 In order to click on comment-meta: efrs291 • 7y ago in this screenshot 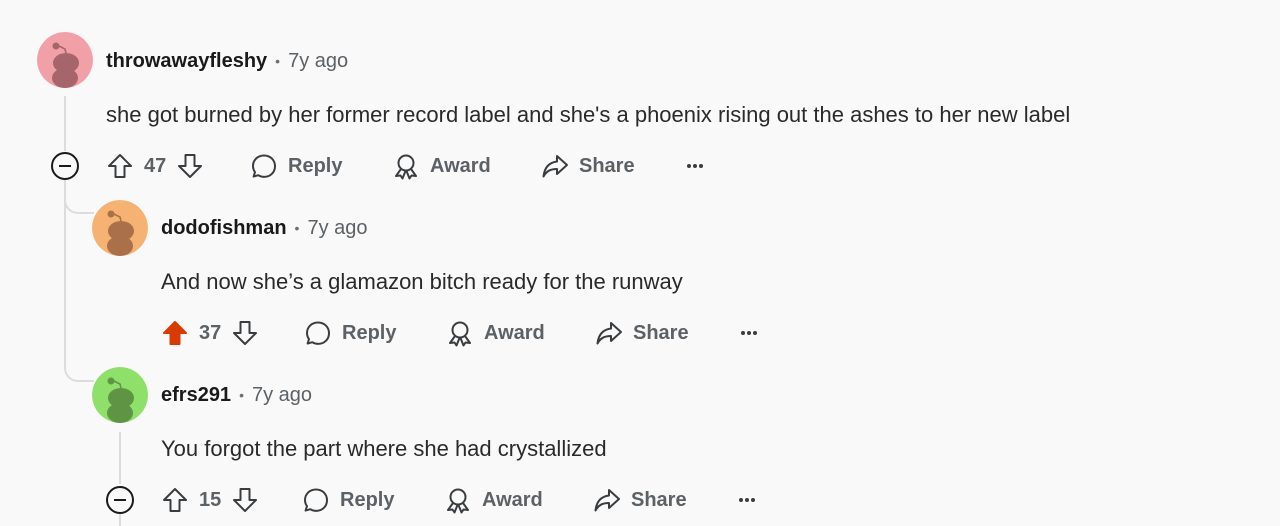, I will do `click(236, 395)`.